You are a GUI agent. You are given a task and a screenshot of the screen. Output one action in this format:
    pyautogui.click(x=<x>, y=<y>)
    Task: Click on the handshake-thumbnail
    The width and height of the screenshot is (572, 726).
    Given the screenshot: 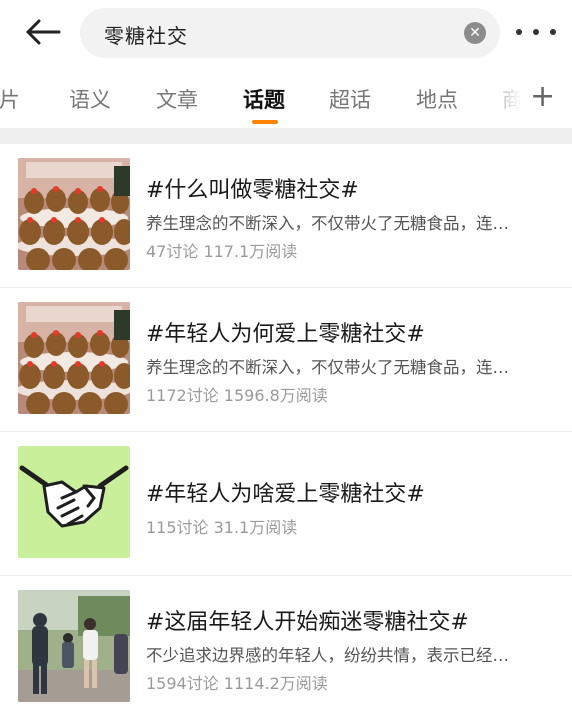 What is the action you would take?
    pyautogui.click(x=74, y=502)
    